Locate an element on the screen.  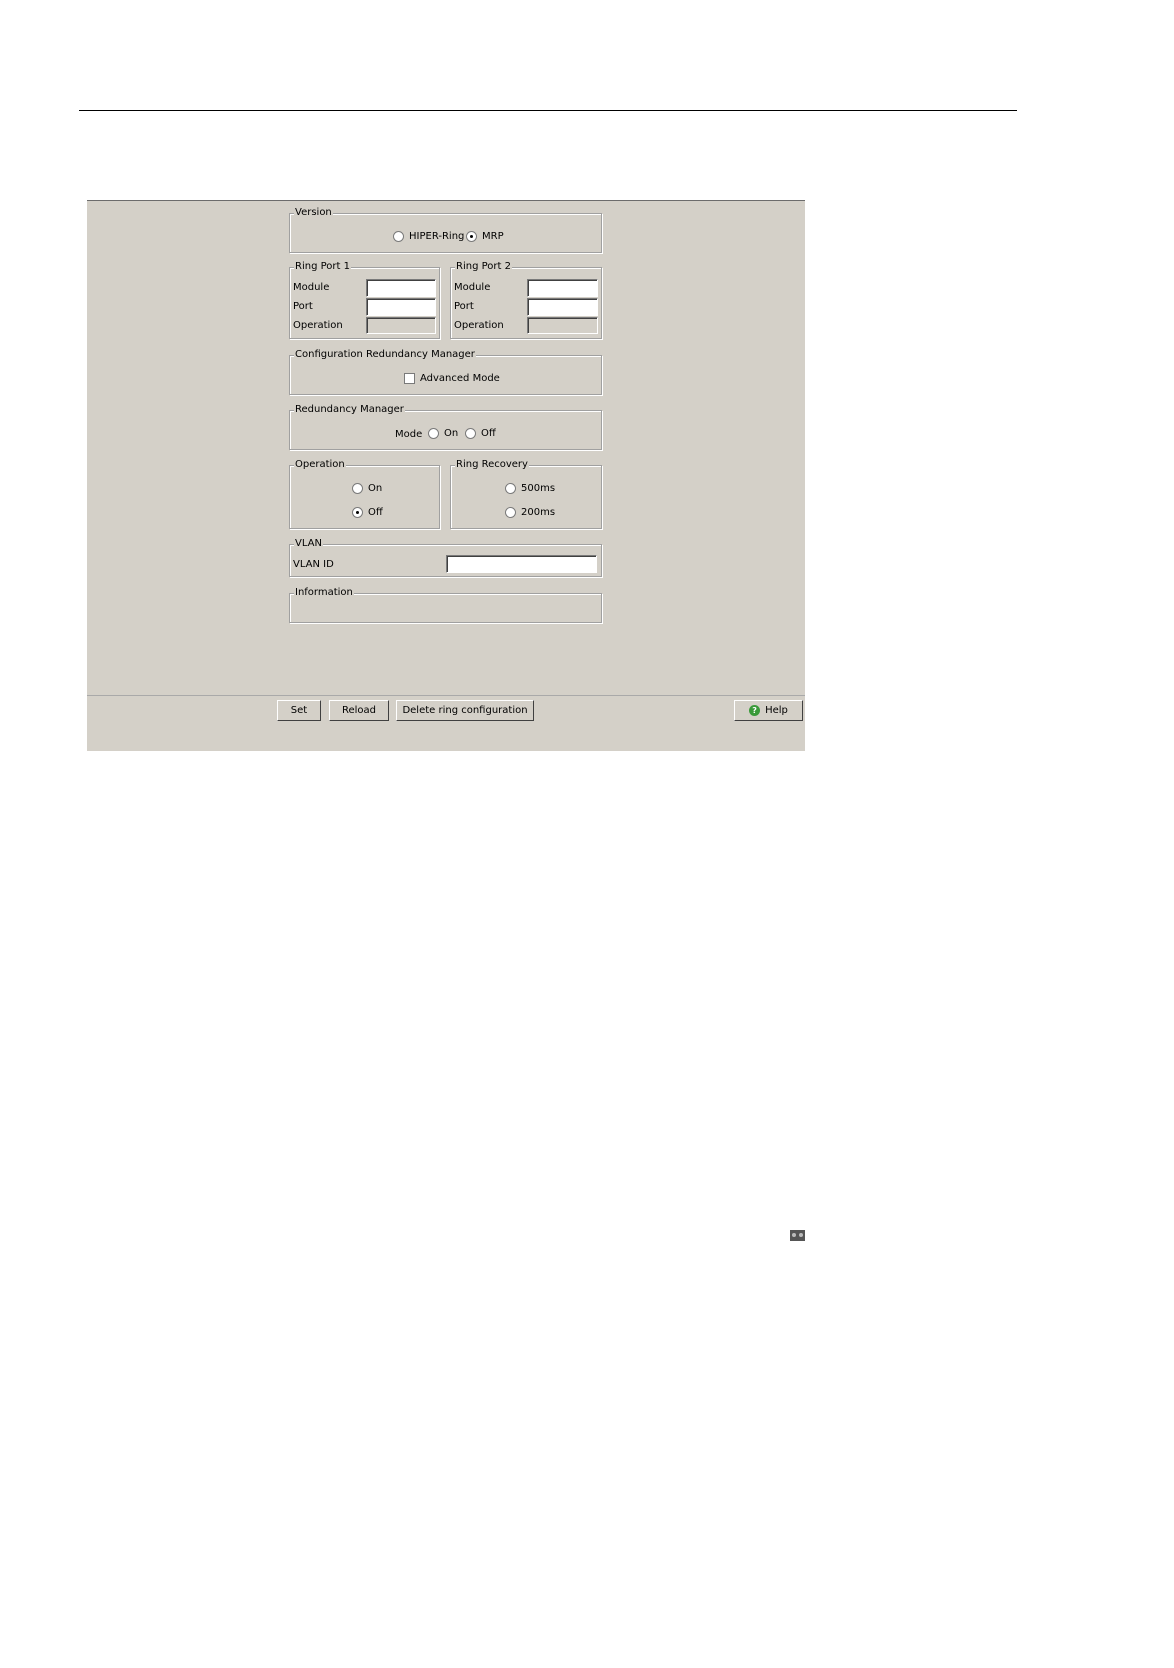
ring-port-2-operation-field is located at coordinates (562, 325).